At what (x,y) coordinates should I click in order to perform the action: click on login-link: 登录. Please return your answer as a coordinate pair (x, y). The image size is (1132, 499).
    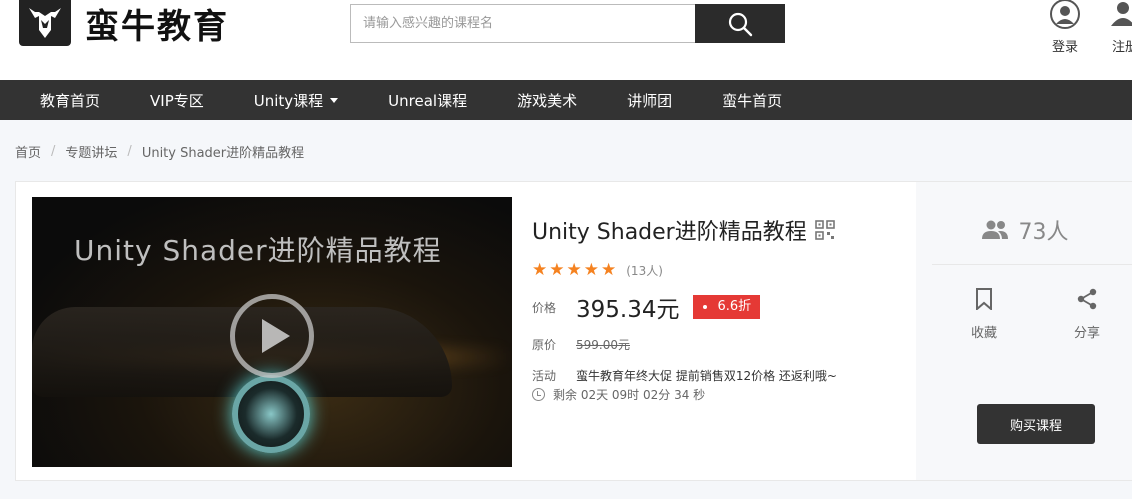
    Looking at the image, I should click on (1065, 27).